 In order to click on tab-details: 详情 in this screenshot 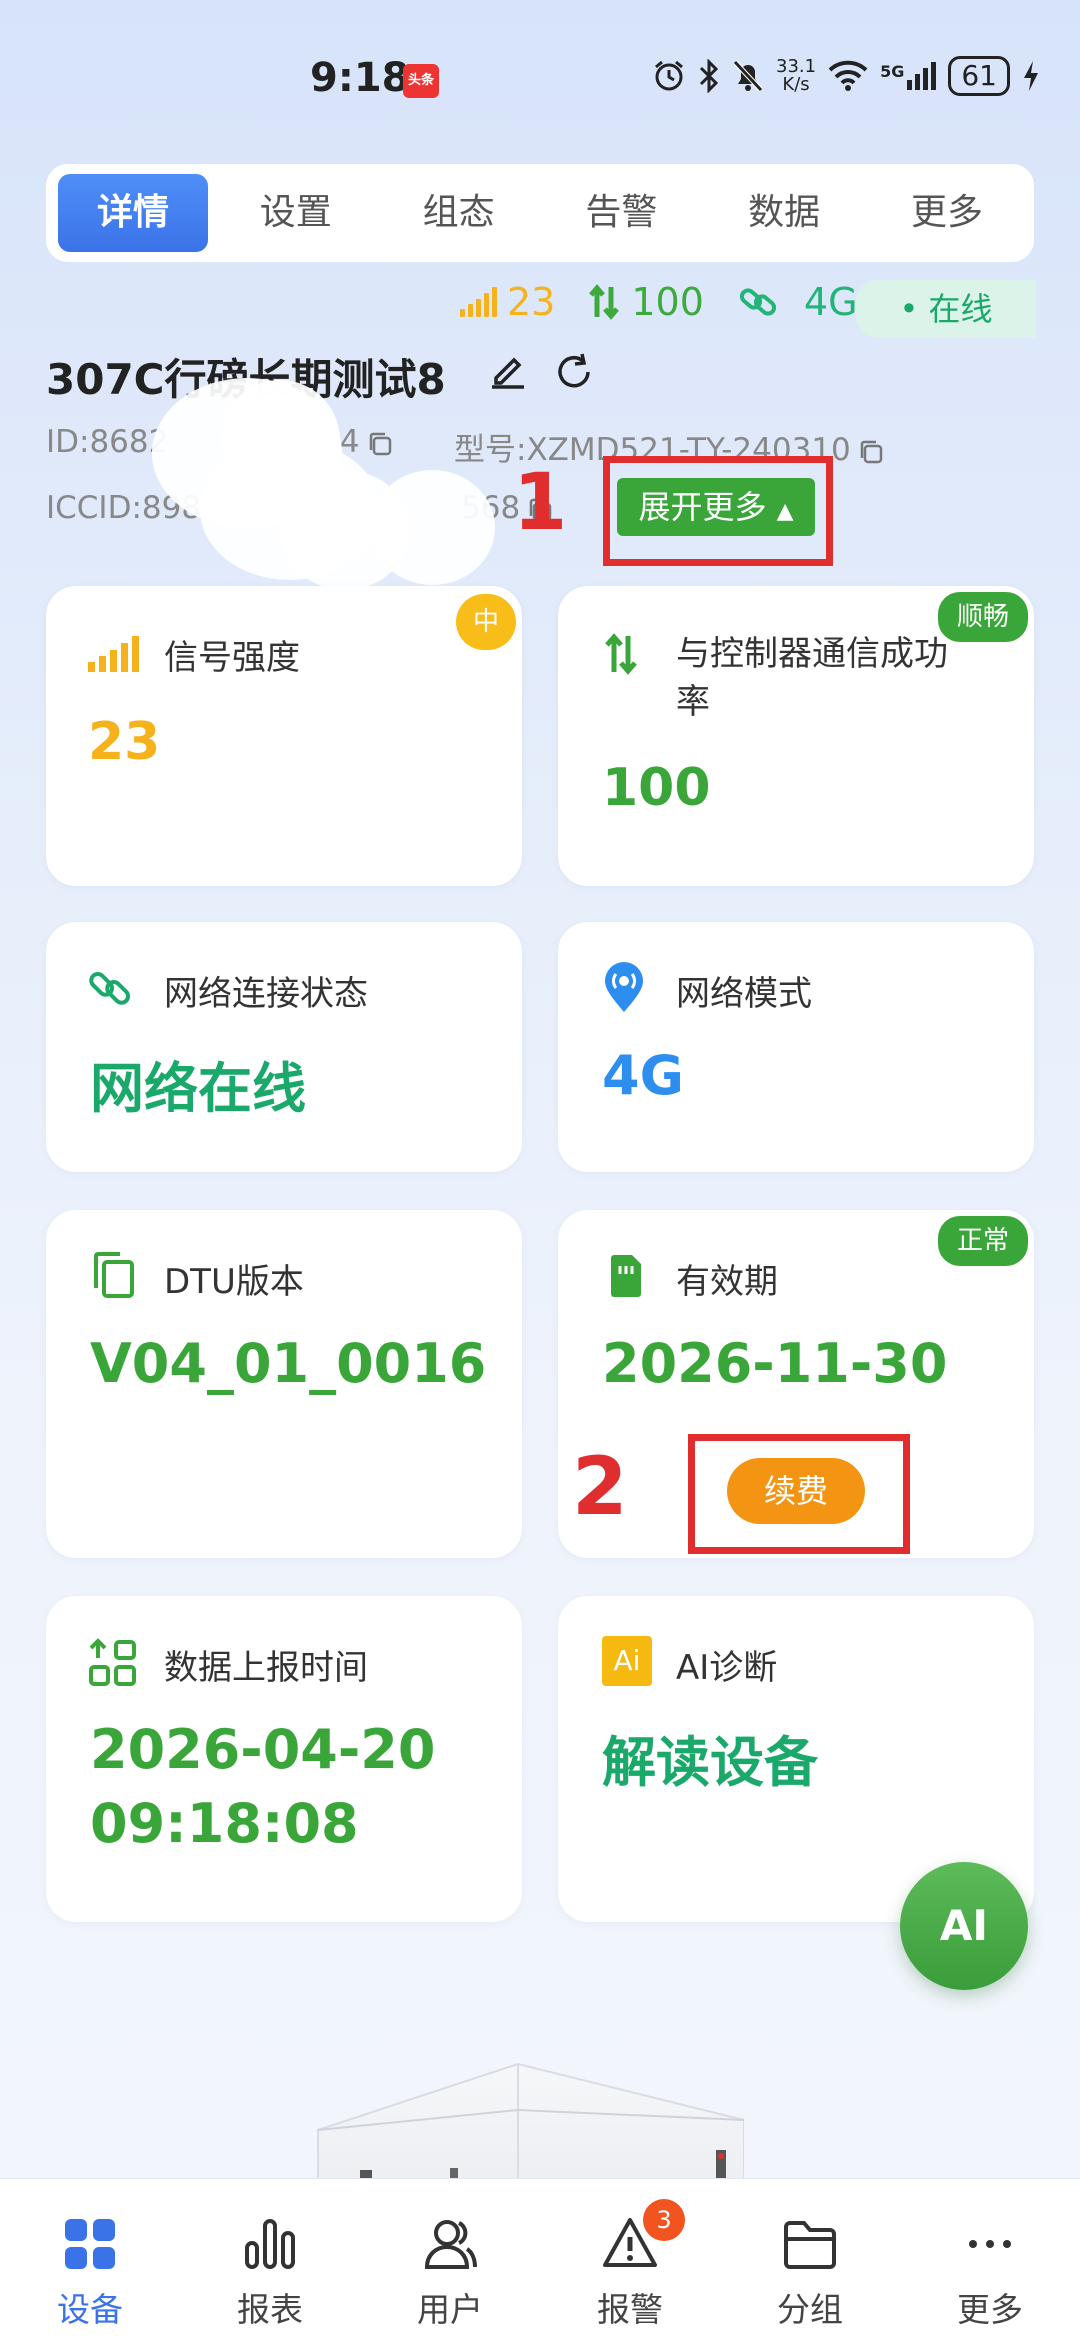, I will do `click(133, 213)`.